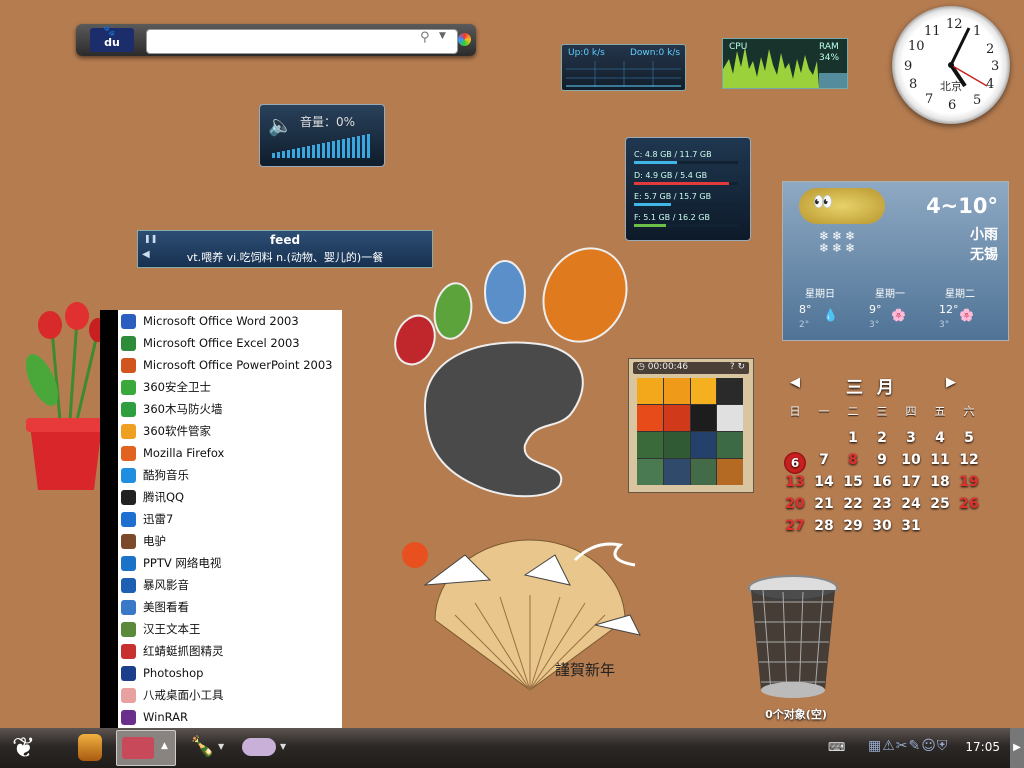 Image resolution: width=1024 pixels, height=768 pixels. Describe the element at coordinates (853, 460) in the screenshot. I see `calendar-day: 8` at that location.